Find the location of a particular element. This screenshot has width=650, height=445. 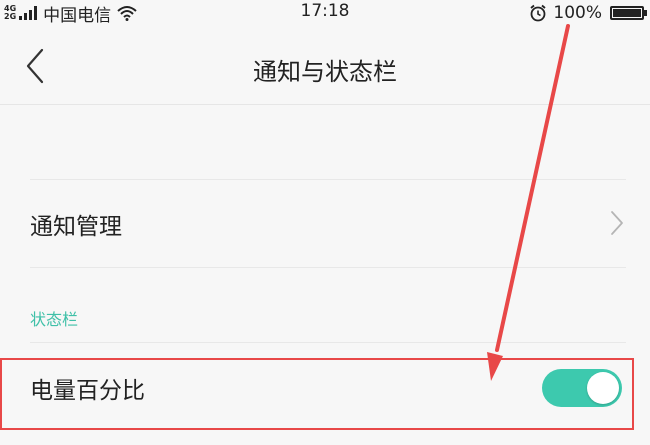

page-title: 通知与状态栏 is located at coordinates (325, 72).